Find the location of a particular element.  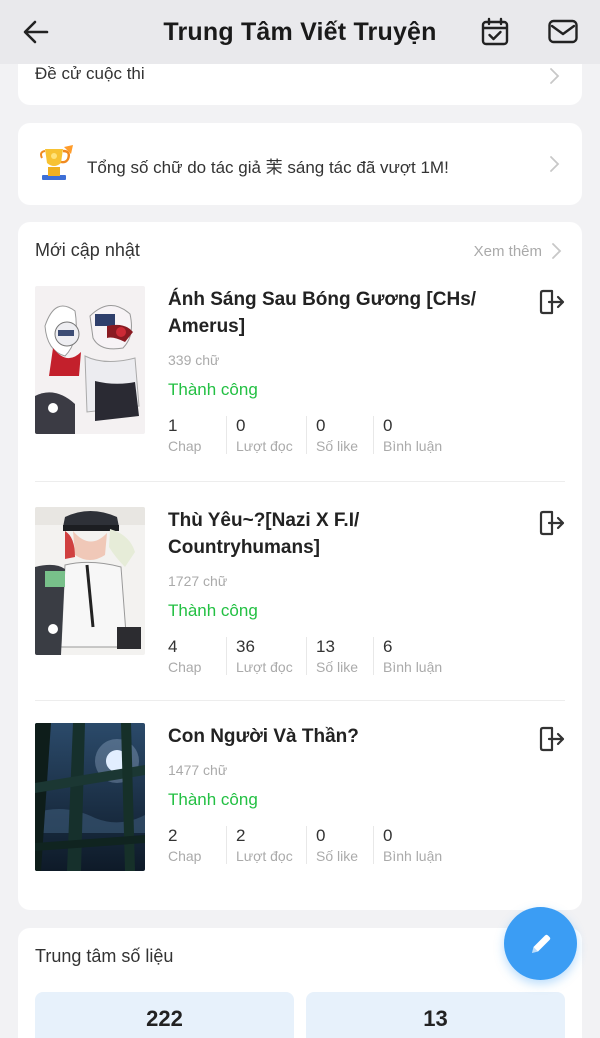

stat-reads: 0 Lượt đọc is located at coordinates (266, 435).